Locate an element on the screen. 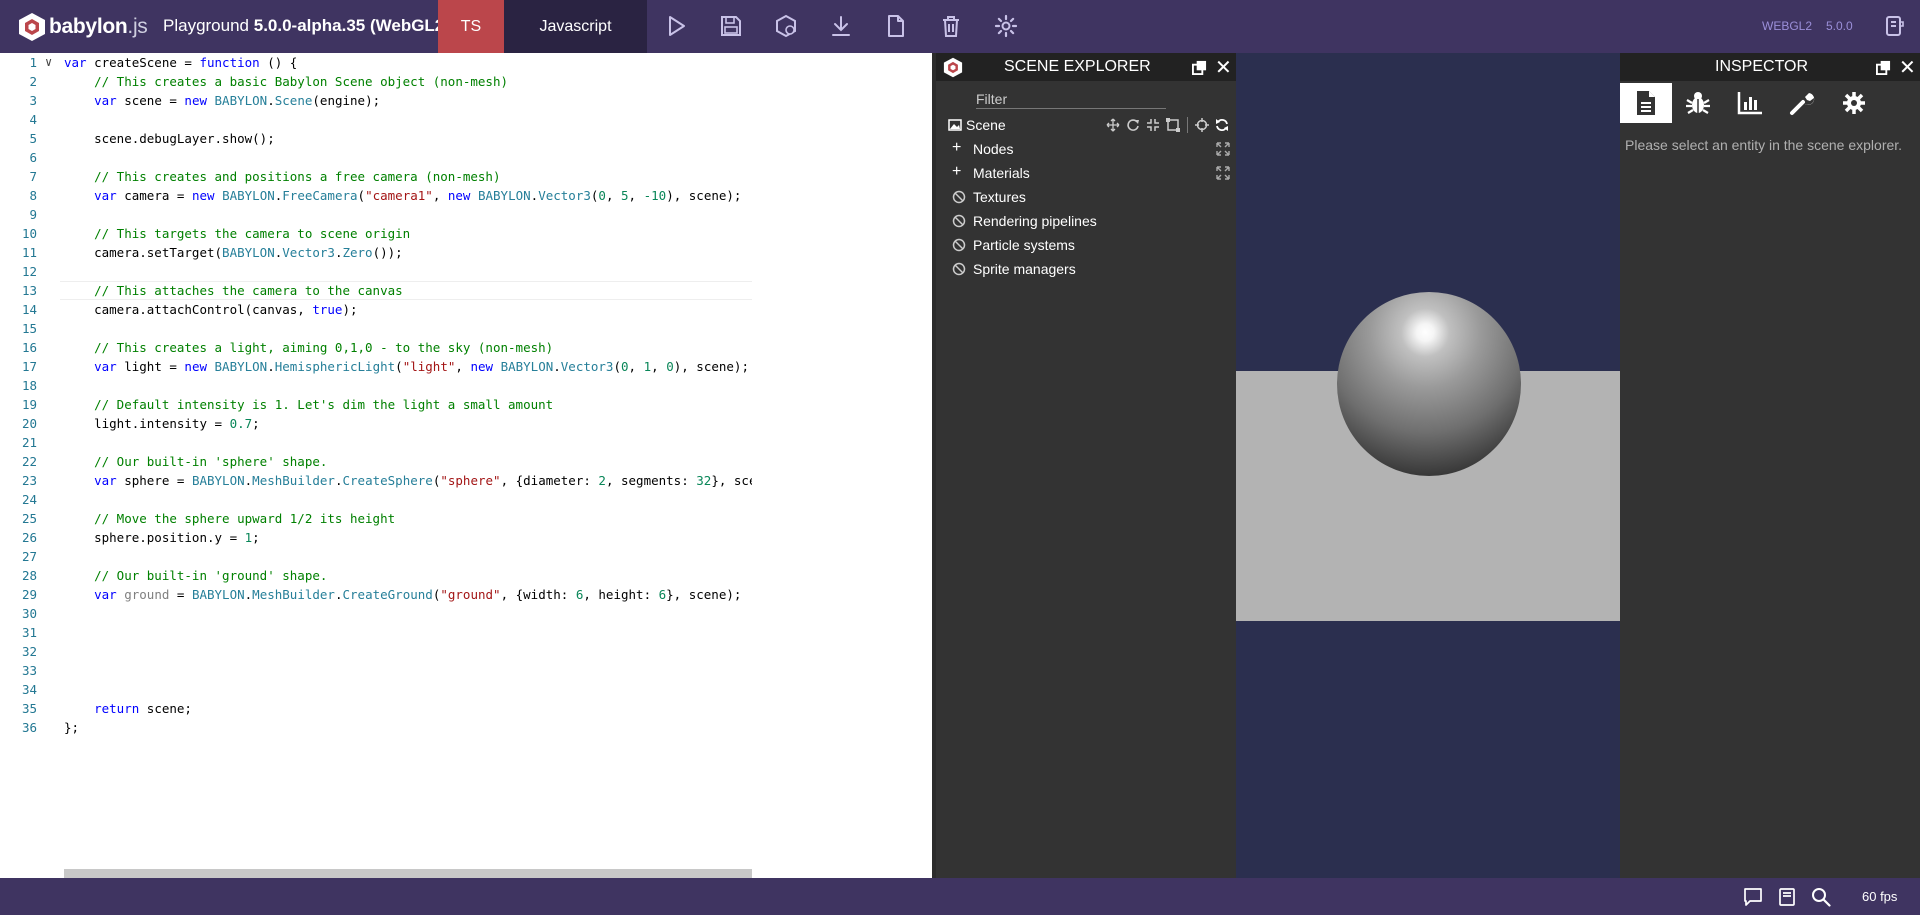 The height and width of the screenshot is (915, 1920). line-number: 1 is located at coordinates (33, 62).